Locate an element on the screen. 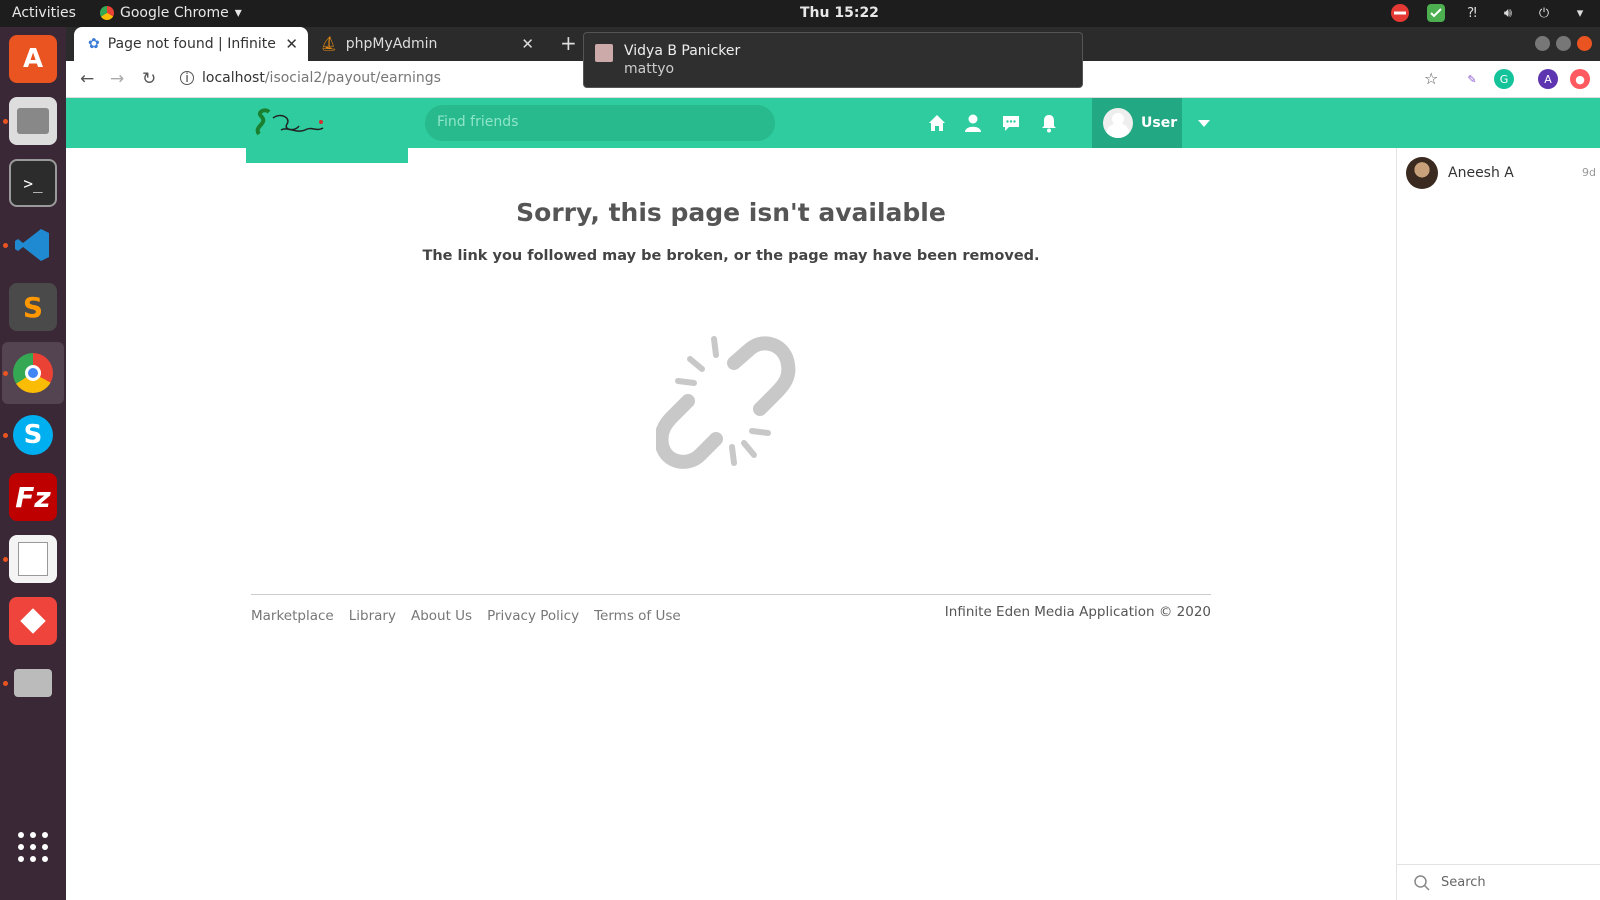 Image resolution: width=1600 pixels, height=900 pixels. activities-button: Activities is located at coordinates (44, 13).